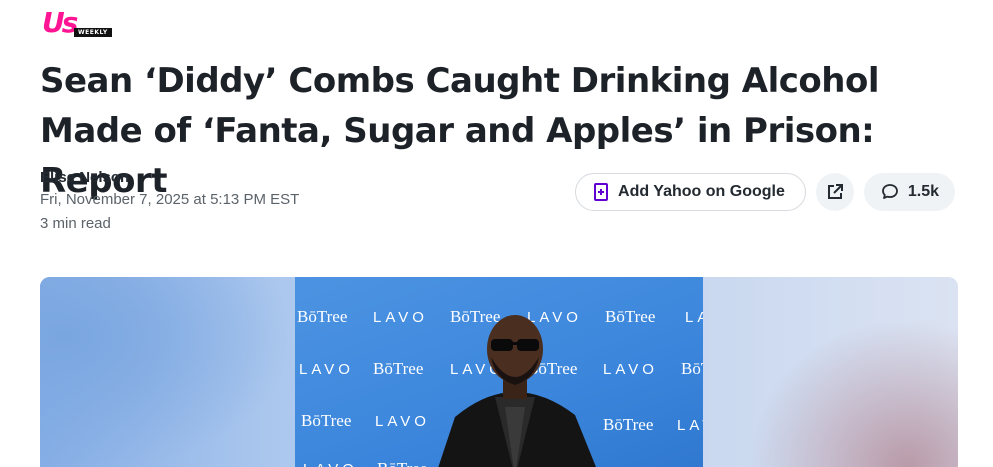 The image size is (993, 467). What do you see at coordinates (93, 32) in the screenshot?
I see `logo-sub-text: WEEKLY` at bounding box center [93, 32].